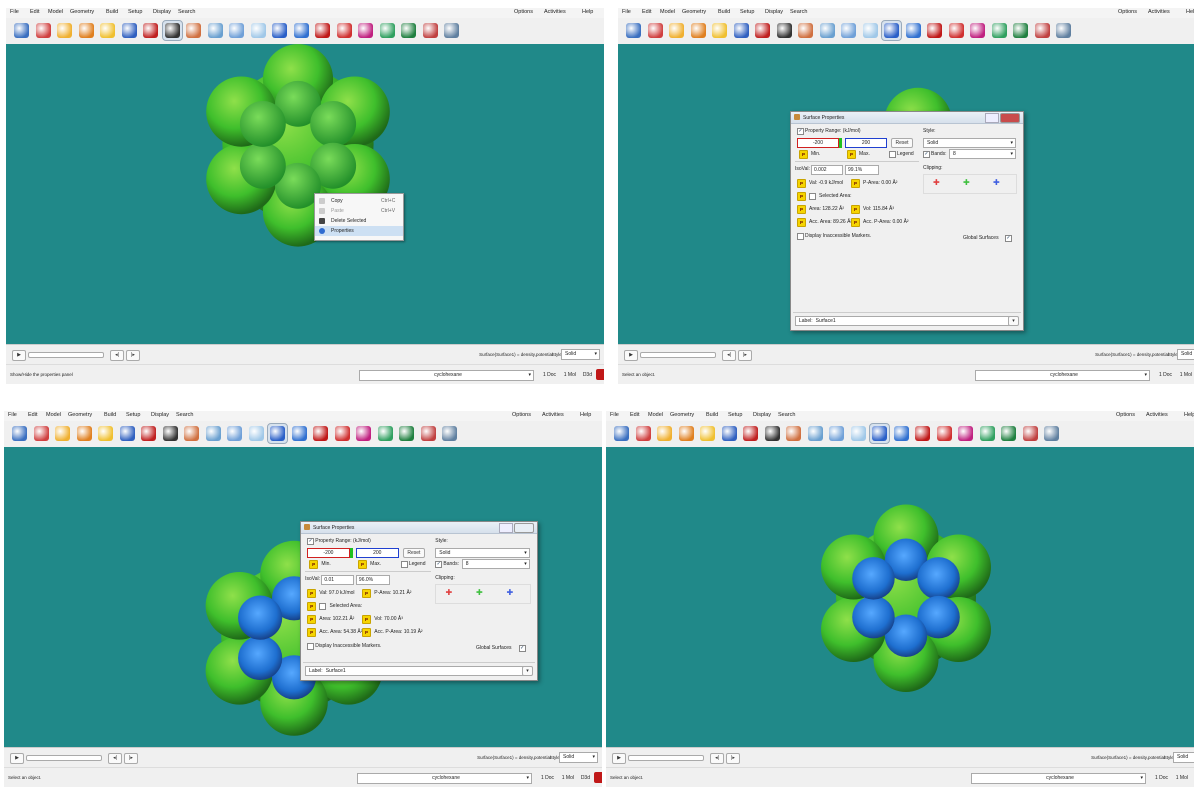 This screenshot has height=787, width=1194. What do you see at coordinates (105, 433) in the screenshot?
I see `save-icon` at bounding box center [105, 433].